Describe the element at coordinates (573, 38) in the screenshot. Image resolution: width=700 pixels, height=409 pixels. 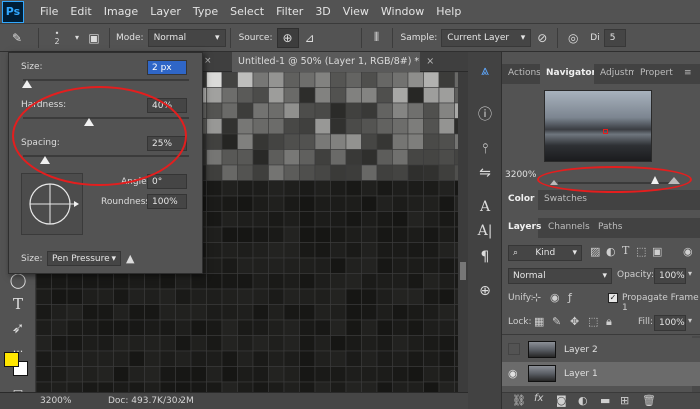
I see `pressure-size-icon: ◎` at that location.